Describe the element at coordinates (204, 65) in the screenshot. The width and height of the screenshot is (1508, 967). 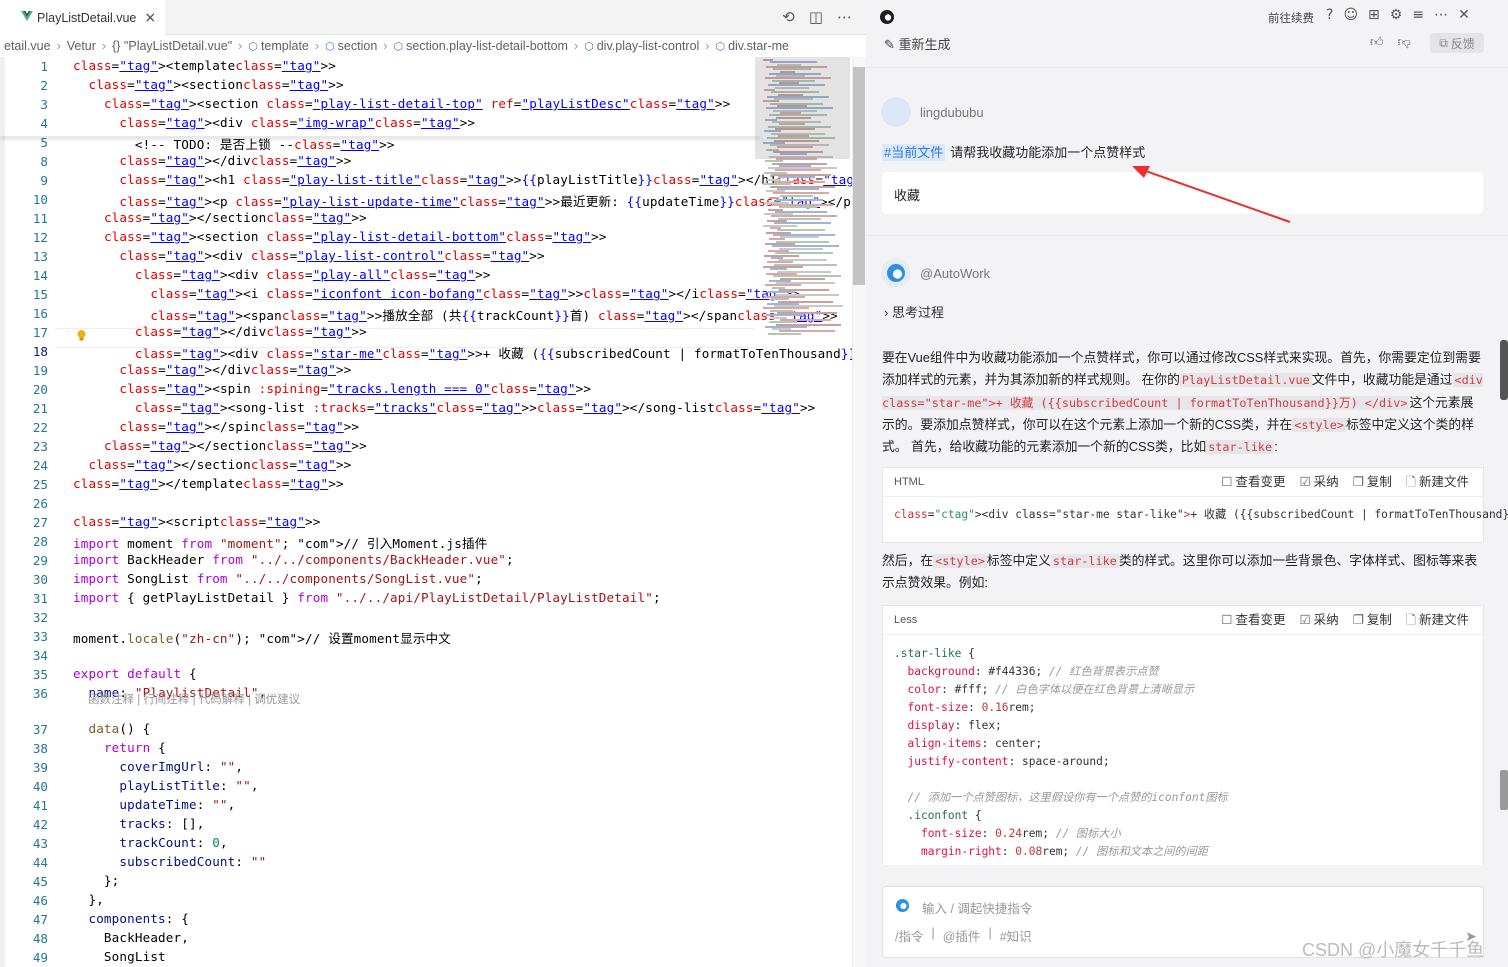
I see `code-line: class="tag"><templateclass="tag">>` at that location.